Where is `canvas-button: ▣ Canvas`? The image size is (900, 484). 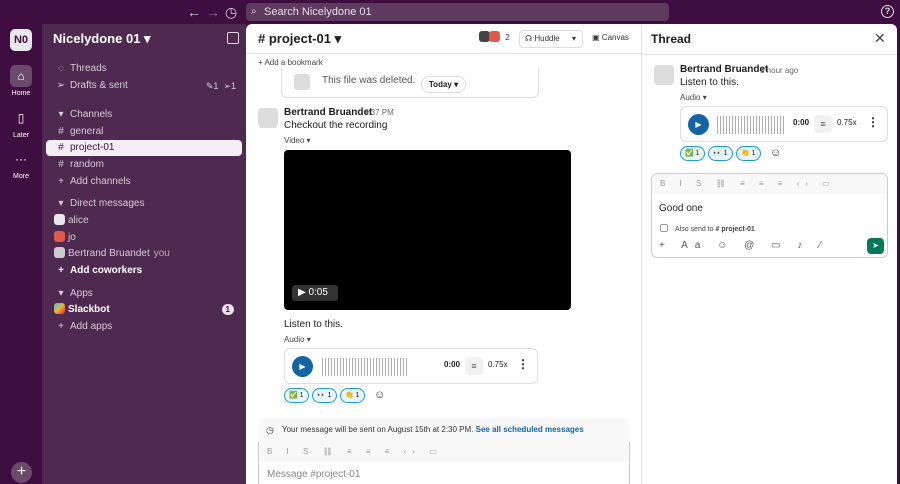
canvas-button: ▣ Canvas is located at coordinates (610, 39).